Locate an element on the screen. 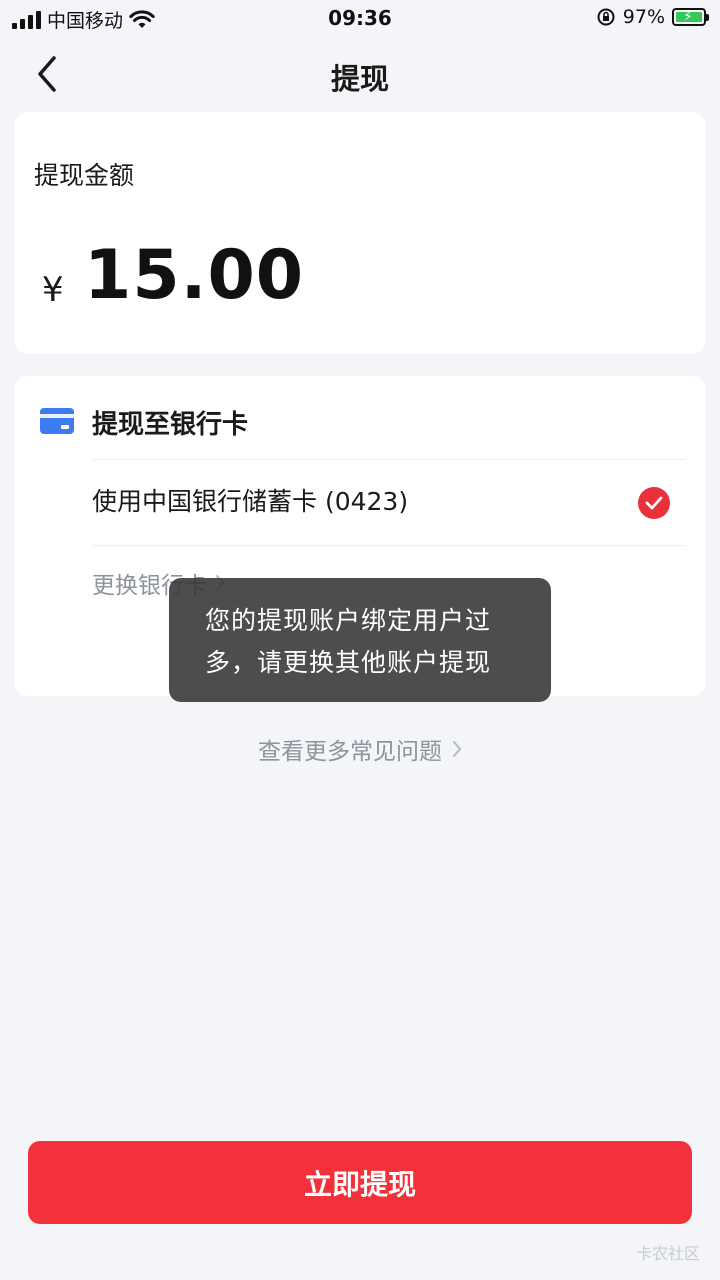 Image resolution: width=720 pixels, height=1280 pixels. error-toast: 您的提现账户绑定用户过多，请更换其他账户提现 is located at coordinates (360, 640).